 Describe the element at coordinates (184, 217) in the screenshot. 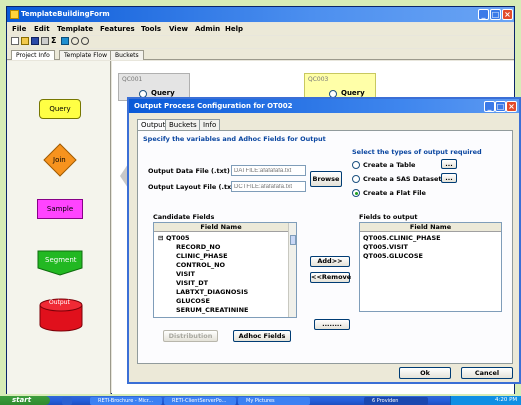

I see `candidate-fields-title: Candidate Fields` at that location.